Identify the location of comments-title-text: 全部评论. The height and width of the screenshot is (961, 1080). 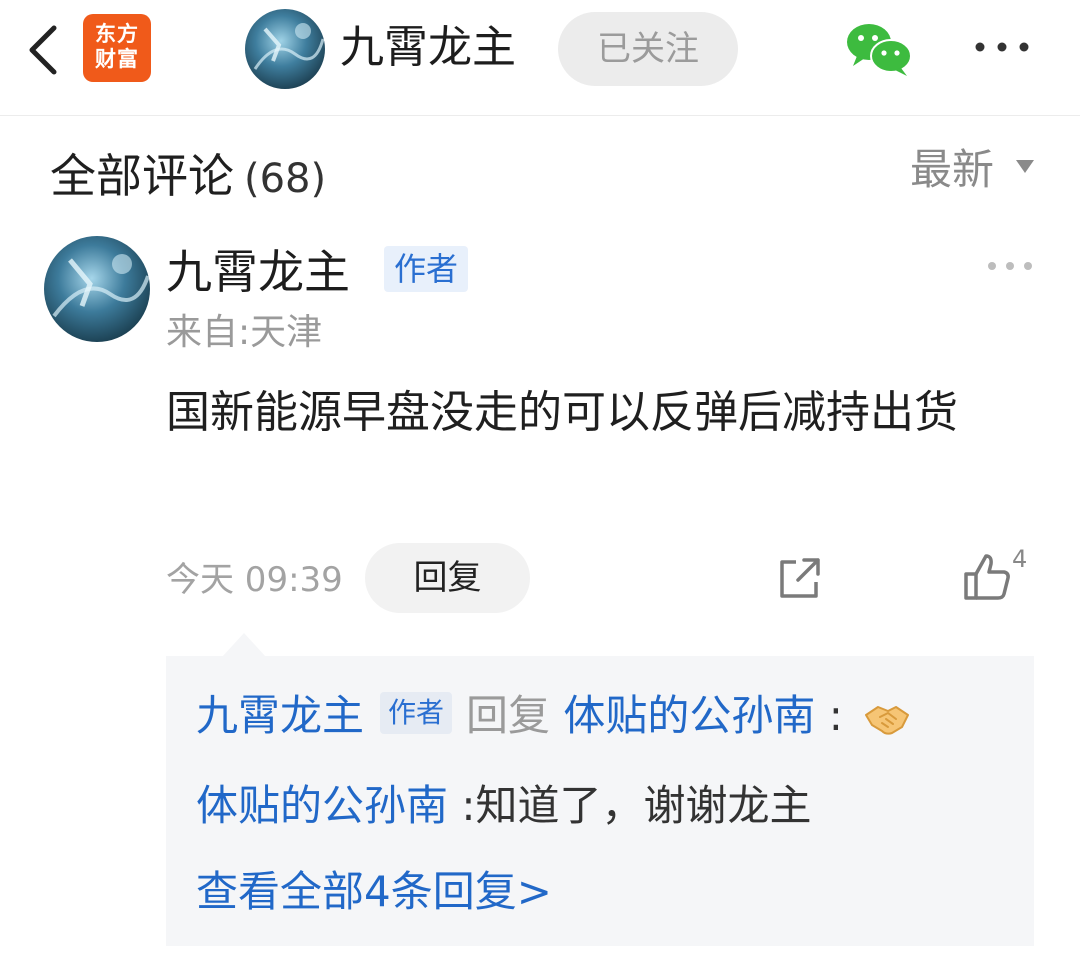
(142, 176).